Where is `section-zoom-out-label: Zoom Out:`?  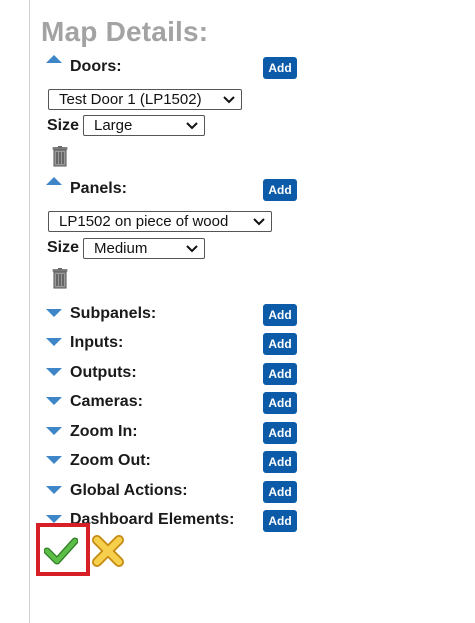 section-zoom-out-label: Zoom Out: is located at coordinates (110, 460).